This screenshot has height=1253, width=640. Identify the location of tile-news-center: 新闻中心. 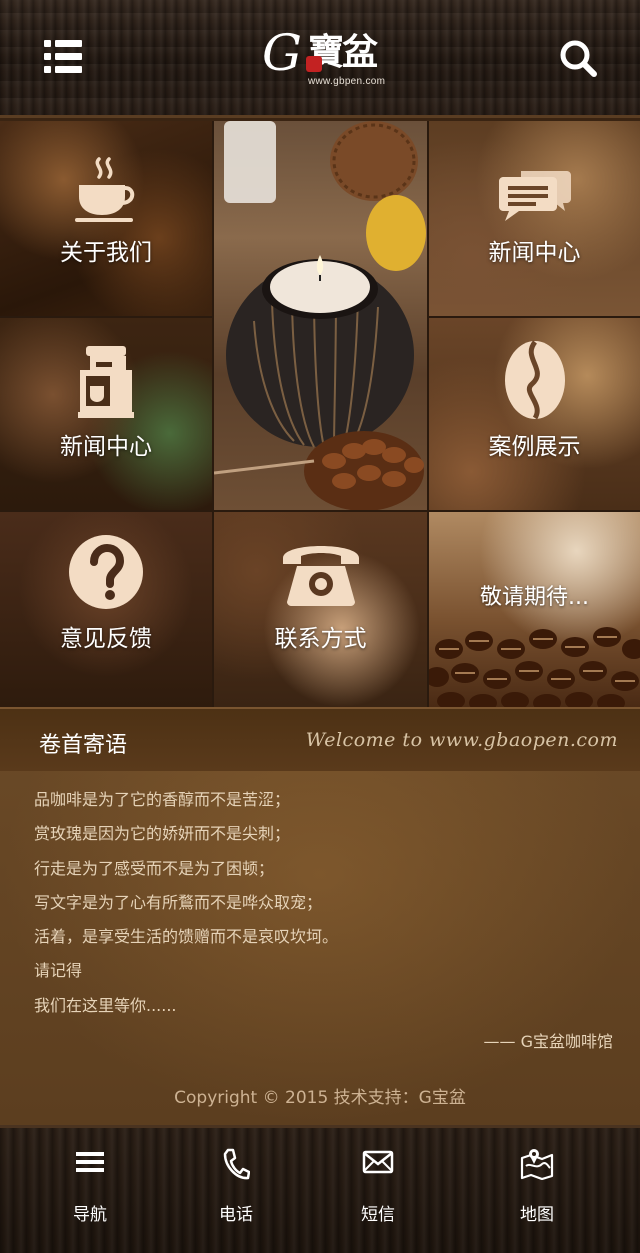
(534, 218).